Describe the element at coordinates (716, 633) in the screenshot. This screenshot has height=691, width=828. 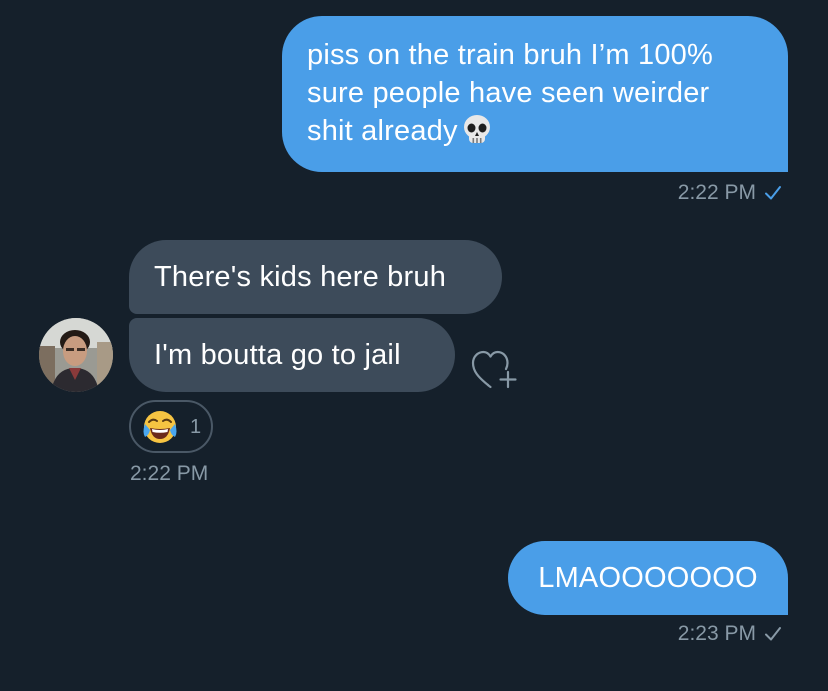
I see `message-timestamp: 2:23 PM` at that location.